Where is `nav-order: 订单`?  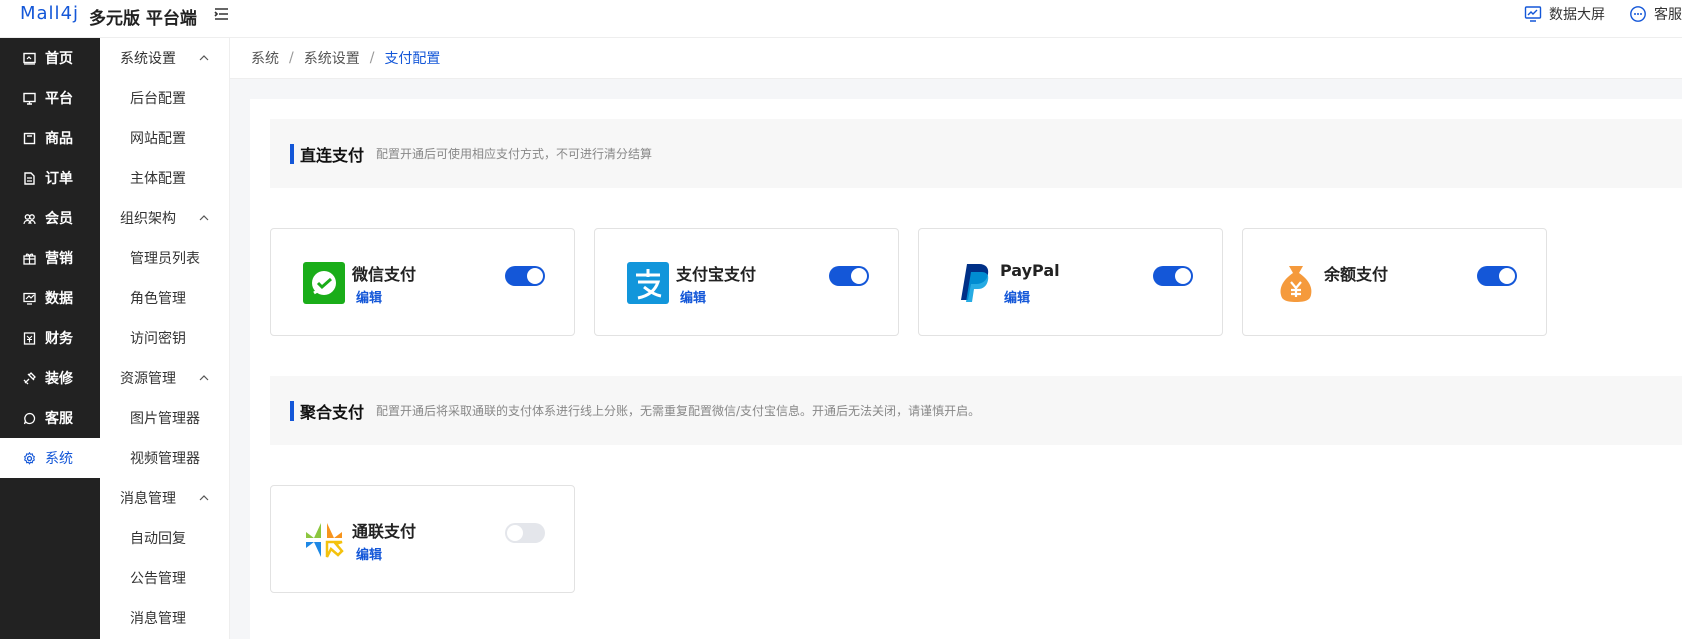 nav-order: 订单 is located at coordinates (50, 178).